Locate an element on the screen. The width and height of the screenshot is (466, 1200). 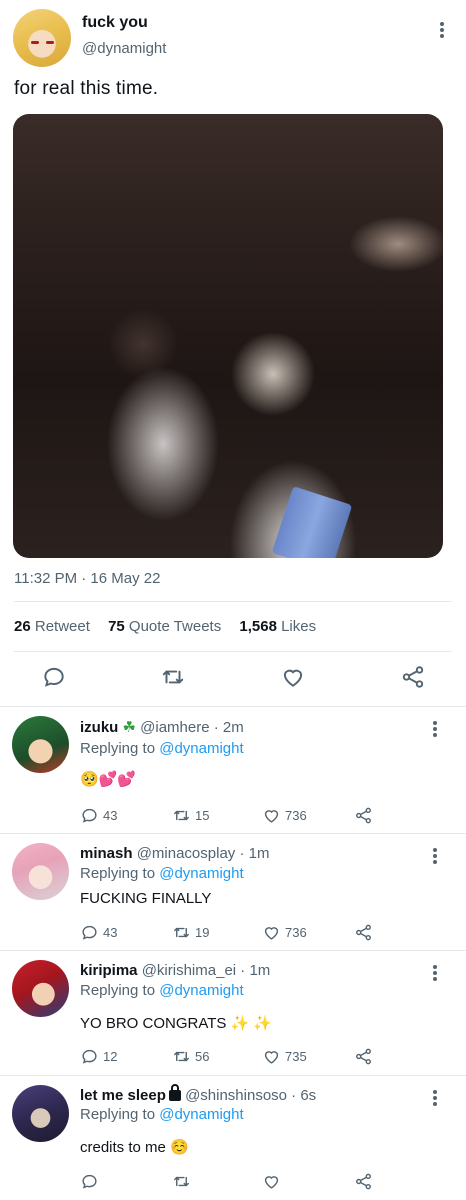
reply-retweet-button: 56 is located at coordinates (190, 1056).